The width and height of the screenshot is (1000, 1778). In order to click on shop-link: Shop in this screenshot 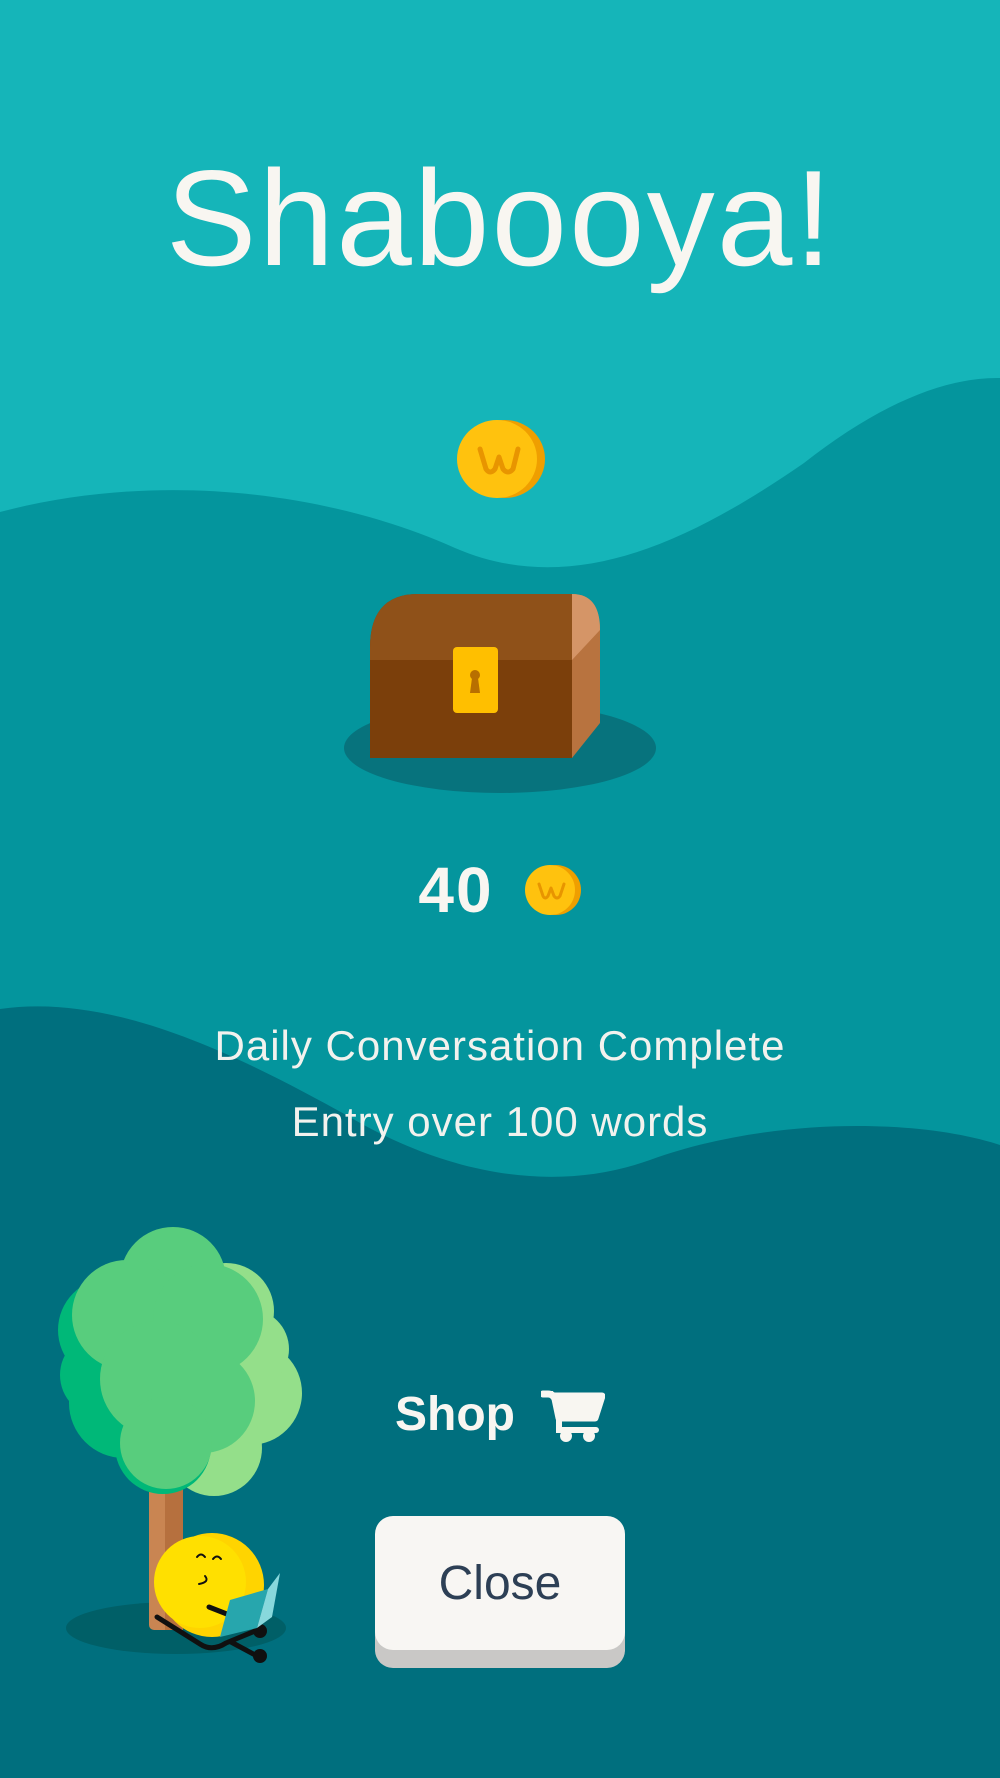, I will do `click(502, 1415)`.